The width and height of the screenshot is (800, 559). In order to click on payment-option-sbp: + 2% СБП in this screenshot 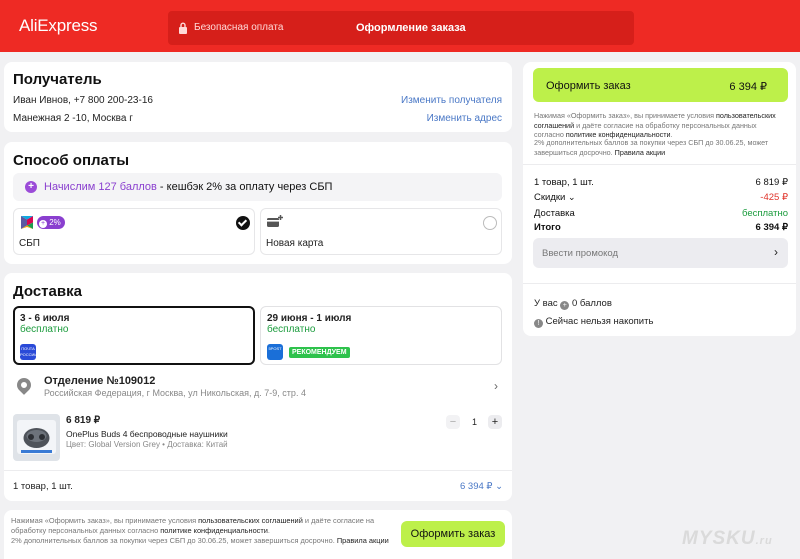, I will do `click(134, 231)`.